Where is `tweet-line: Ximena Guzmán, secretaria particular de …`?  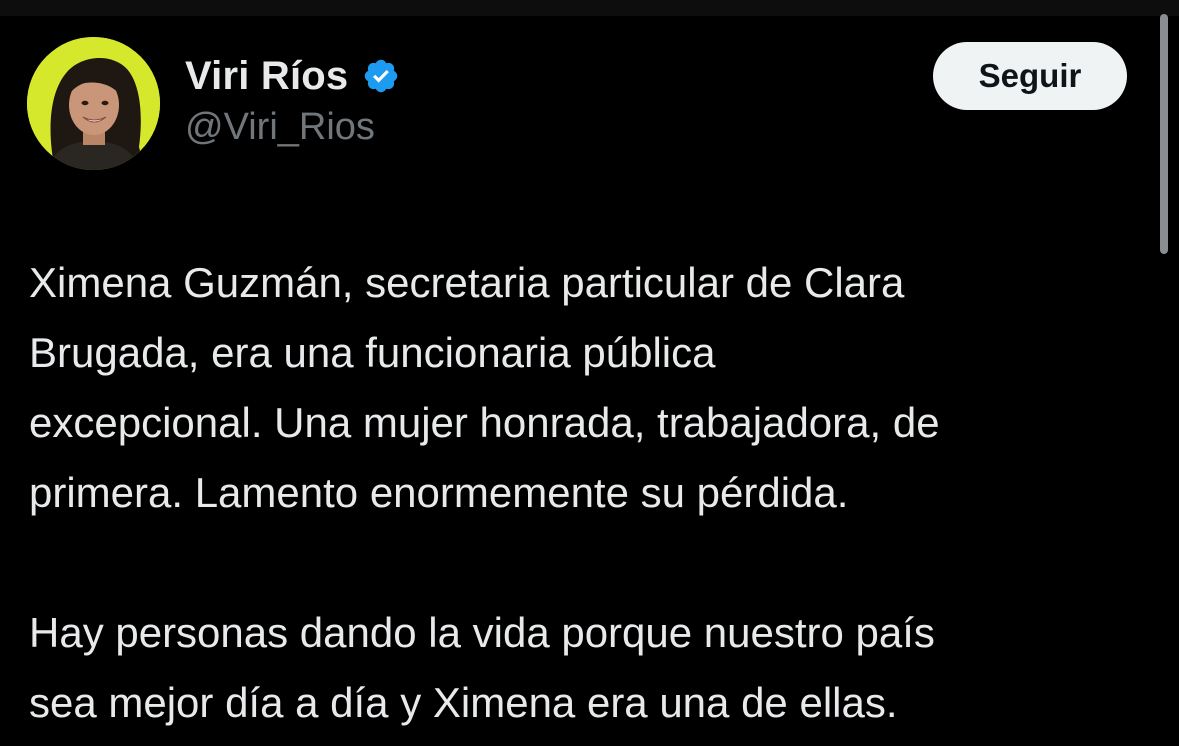 tweet-line: Ximena Guzmán, secretaria particular de … is located at coordinates (467, 282).